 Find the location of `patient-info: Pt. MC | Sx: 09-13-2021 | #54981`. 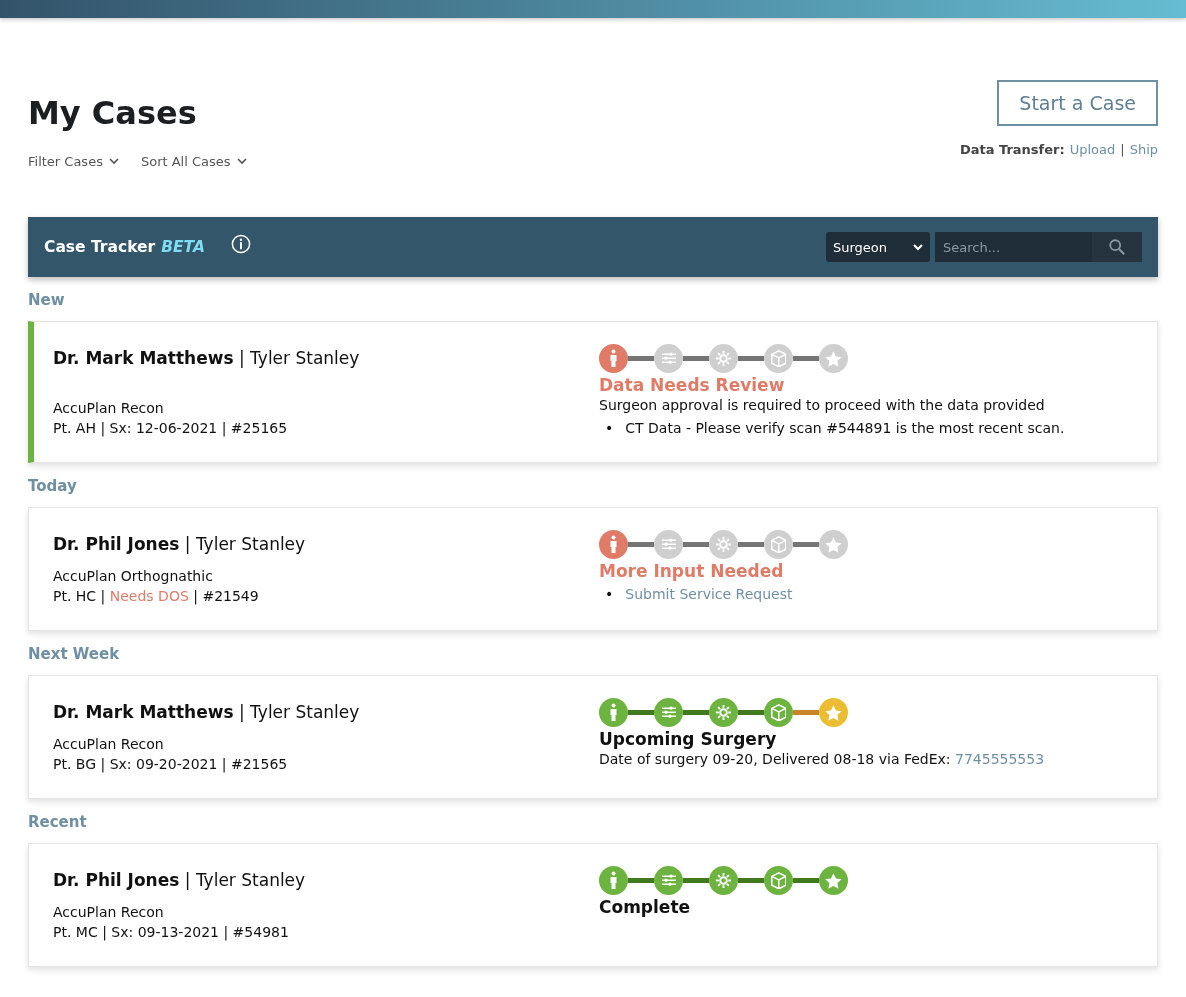

patient-info: Pt. MC | Sx: 09-13-2021 | #54981 is located at coordinates (171, 932).